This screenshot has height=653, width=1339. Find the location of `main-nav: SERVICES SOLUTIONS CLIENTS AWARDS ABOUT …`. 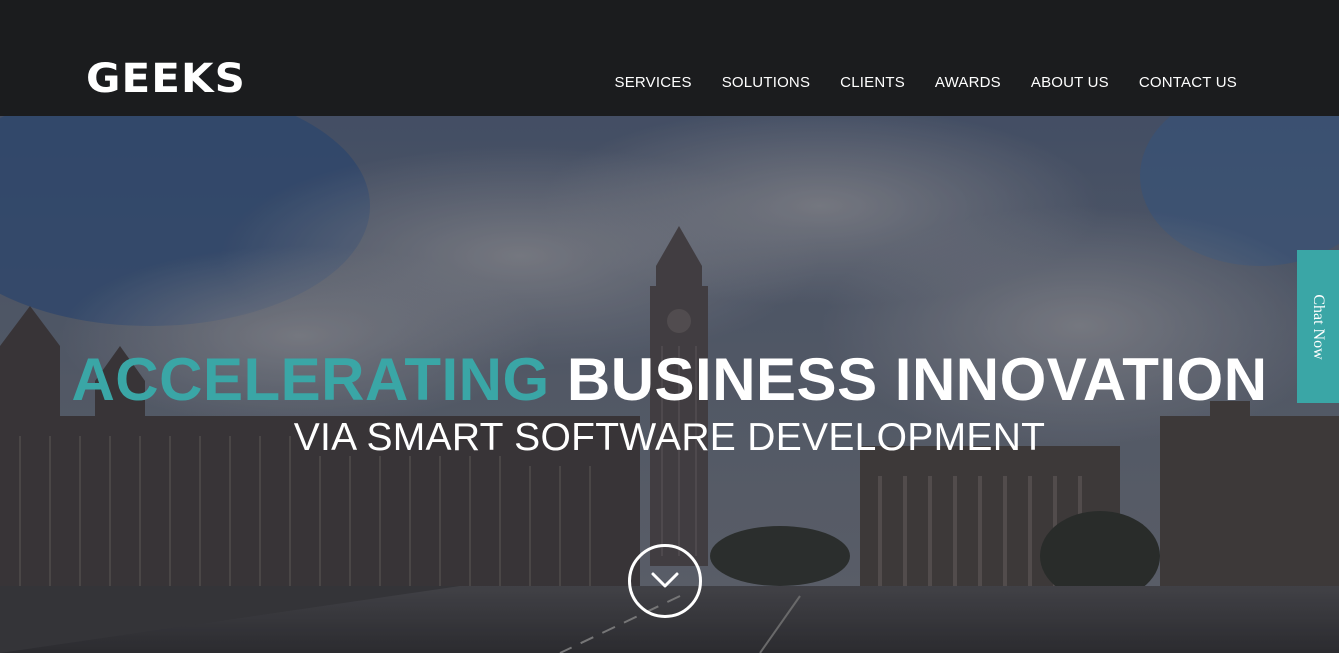

main-nav: SERVICES SOLUTIONS CLIENTS AWARDS ABOUT … is located at coordinates (926, 82).